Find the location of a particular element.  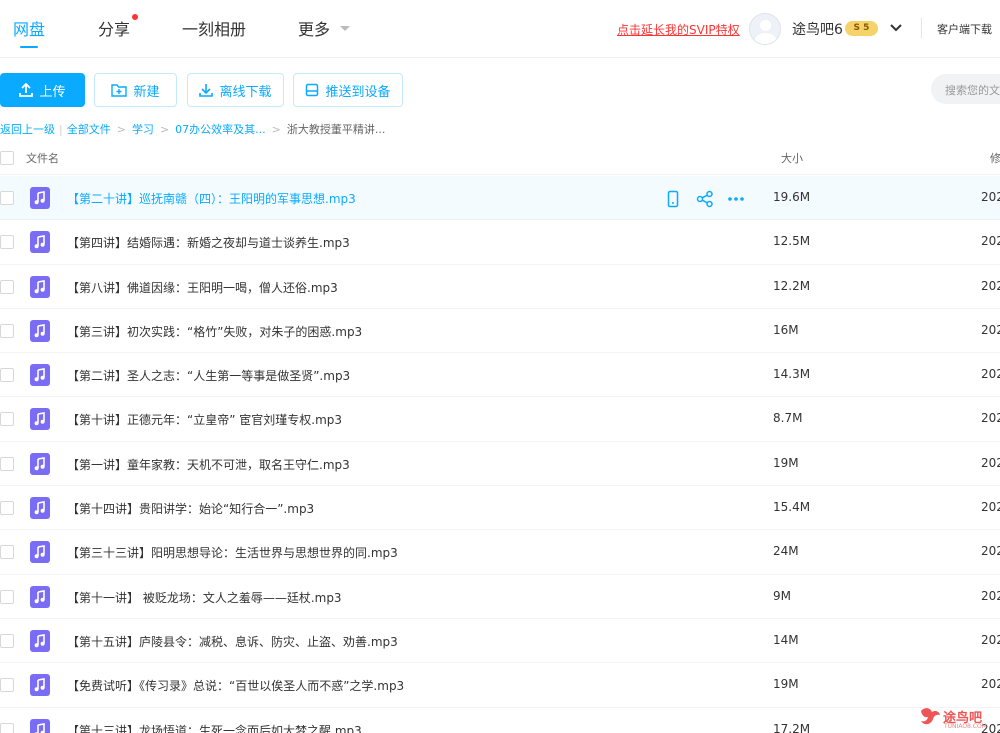

new-folder-button: 新建 is located at coordinates (135, 90).